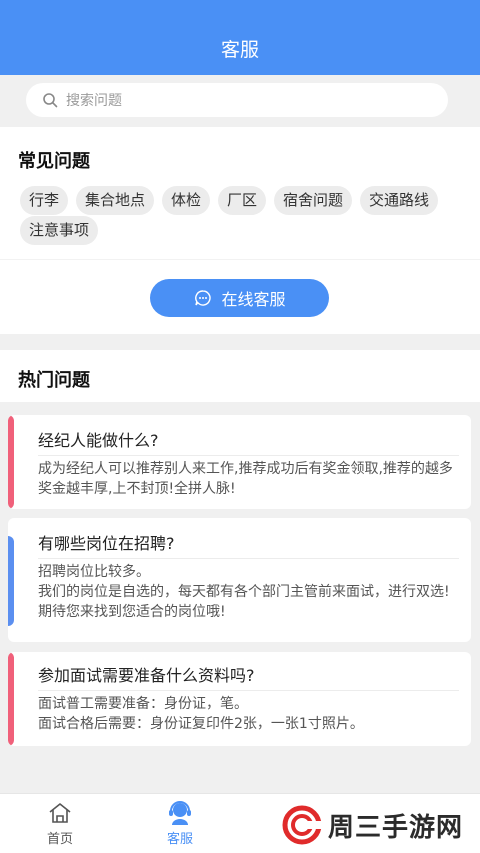 This screenshot has height=853, width=480. I want to click on answer-line: 招聘岗位比较多。, so click(94, 572).